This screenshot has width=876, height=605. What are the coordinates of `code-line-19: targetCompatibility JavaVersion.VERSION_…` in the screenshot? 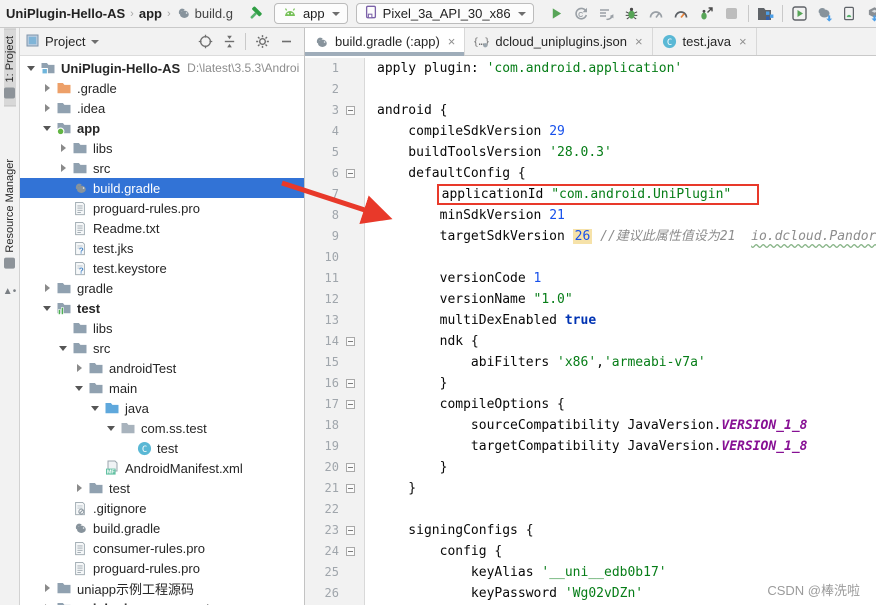 It's located at (626, 446).